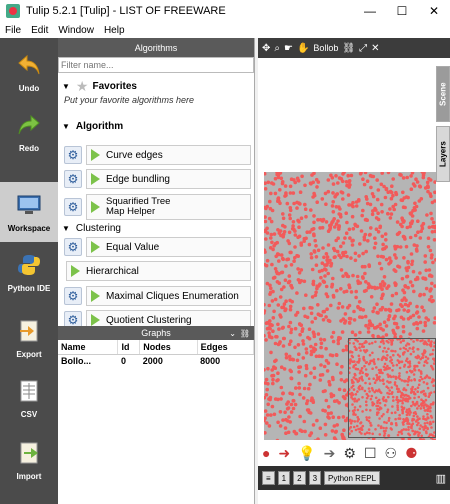 The height and width of the screenshot is (504, 450). What do you see at coordinates (232, 333) in the screenshot?
I see `collapse-chevron-icon: ⌄` at bounding box center [232, 333].